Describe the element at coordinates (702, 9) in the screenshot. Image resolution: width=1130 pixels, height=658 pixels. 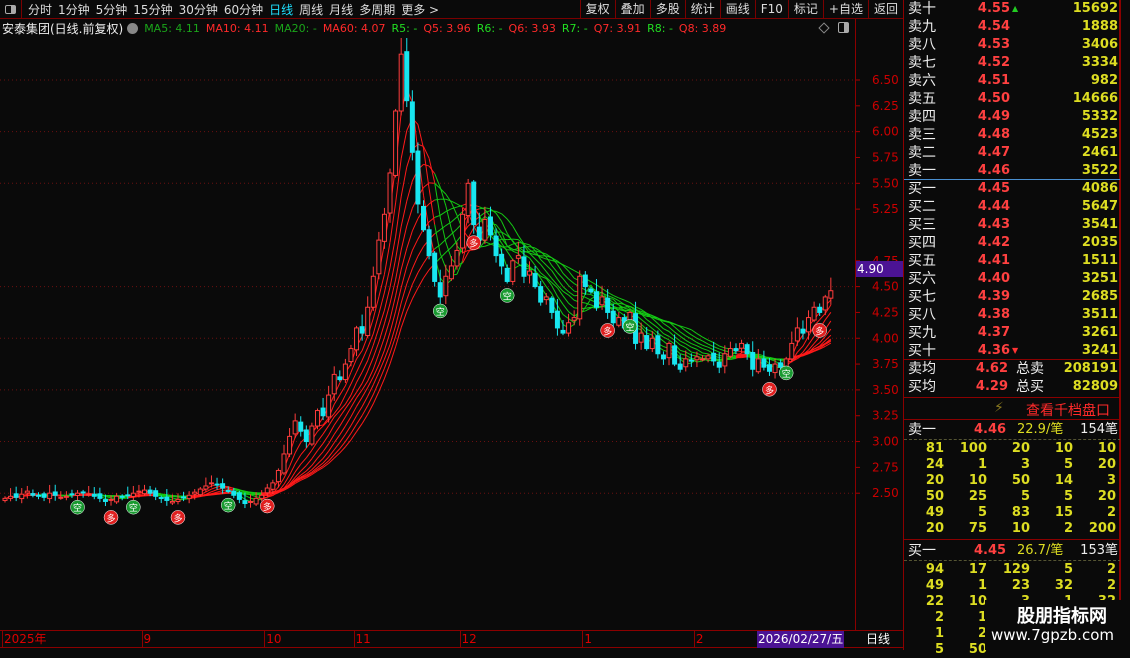
I see `toolbar-button: 统计` at that location.